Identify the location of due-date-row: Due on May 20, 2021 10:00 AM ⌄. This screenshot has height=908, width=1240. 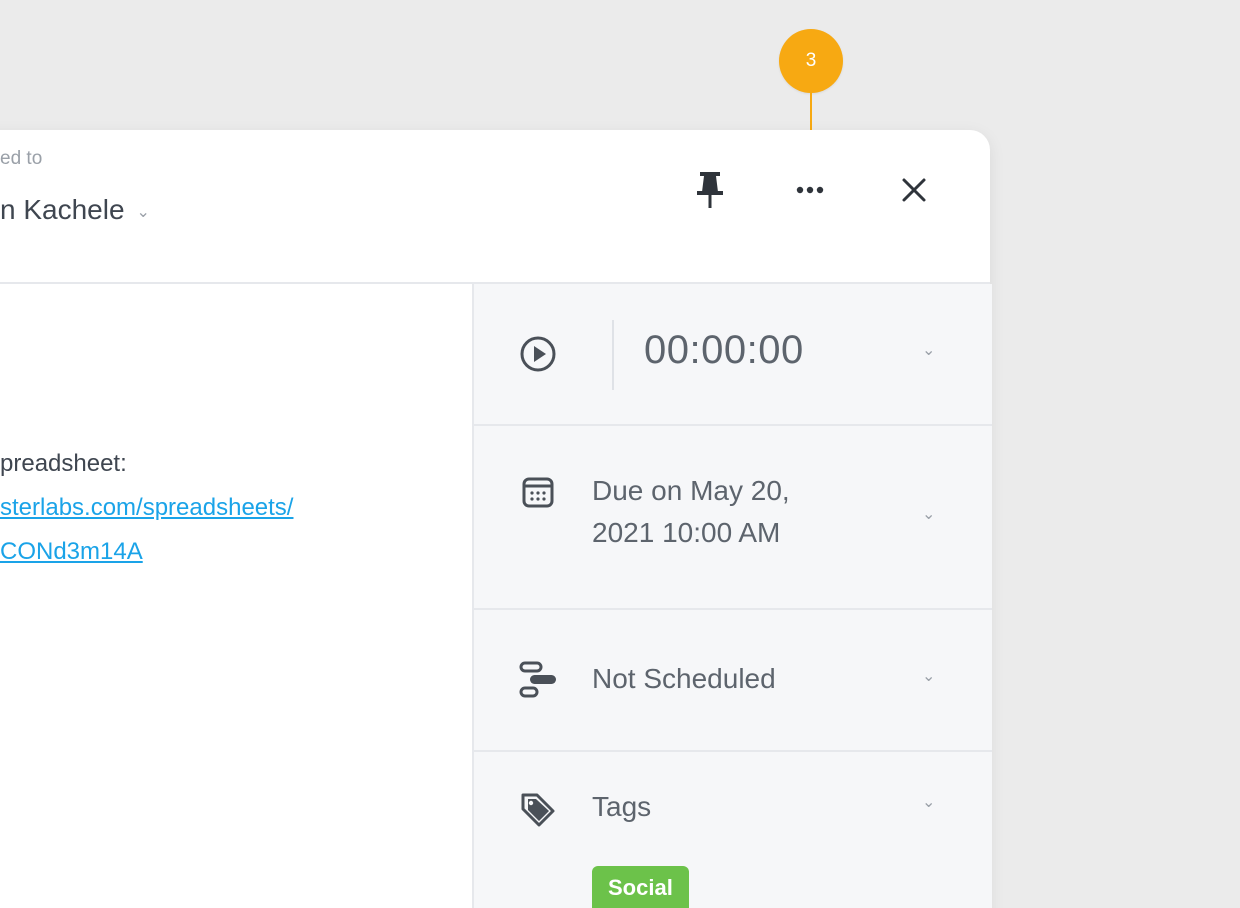
(733, 518).